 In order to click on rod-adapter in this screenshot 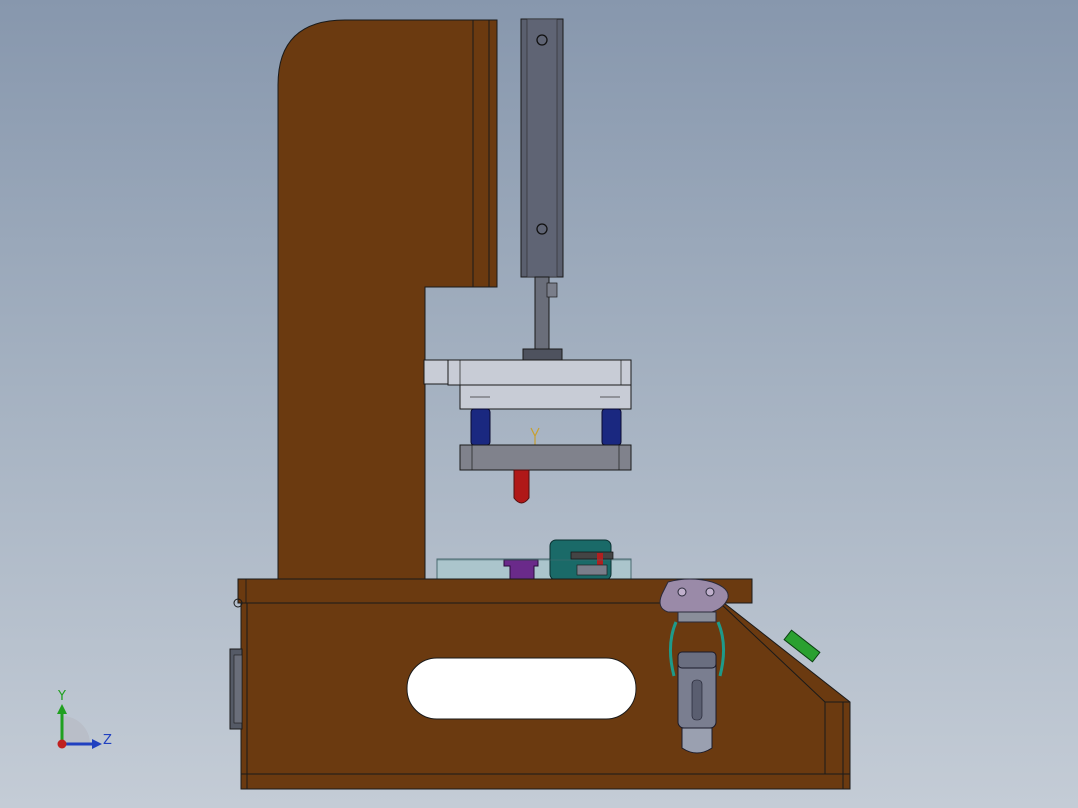, I will do `click(542, 354)`.